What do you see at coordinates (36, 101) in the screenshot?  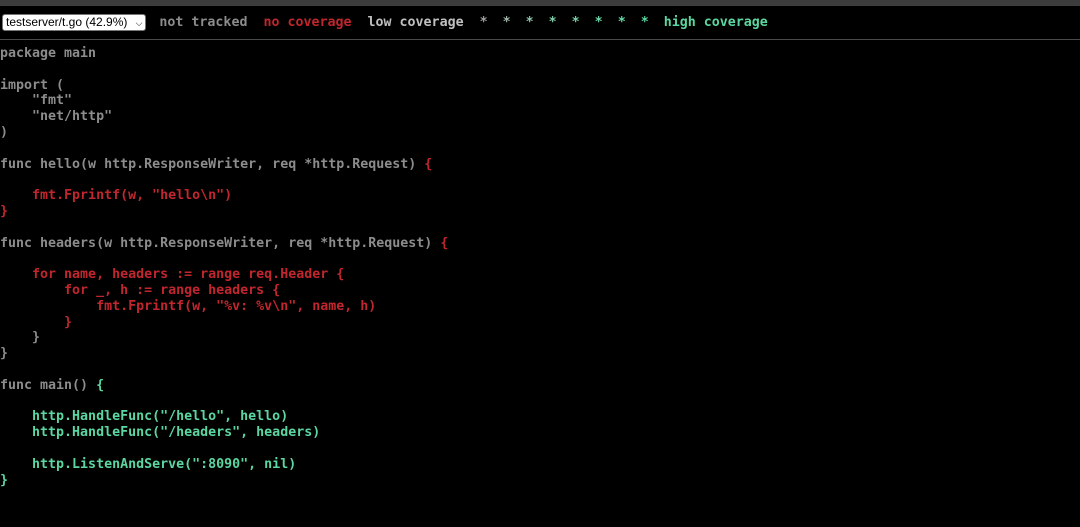 I see `code-text: "fmt"` at bounding box center [36, 101].